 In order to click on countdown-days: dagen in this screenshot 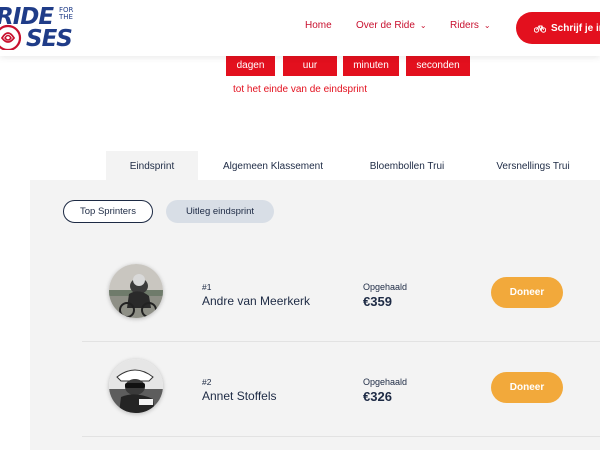, I will do `click(250, 65)`.